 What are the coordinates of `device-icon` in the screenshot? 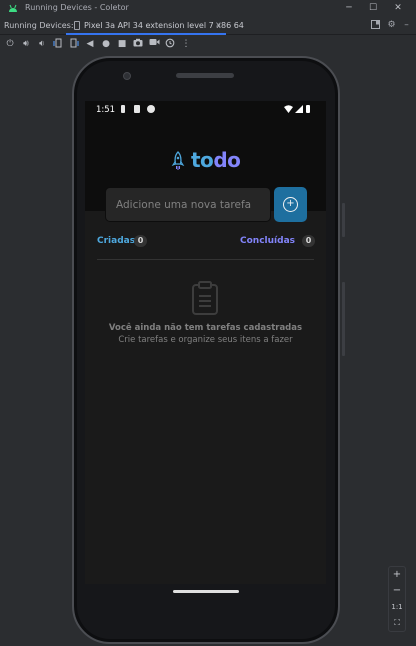 It's located at (77, 25).